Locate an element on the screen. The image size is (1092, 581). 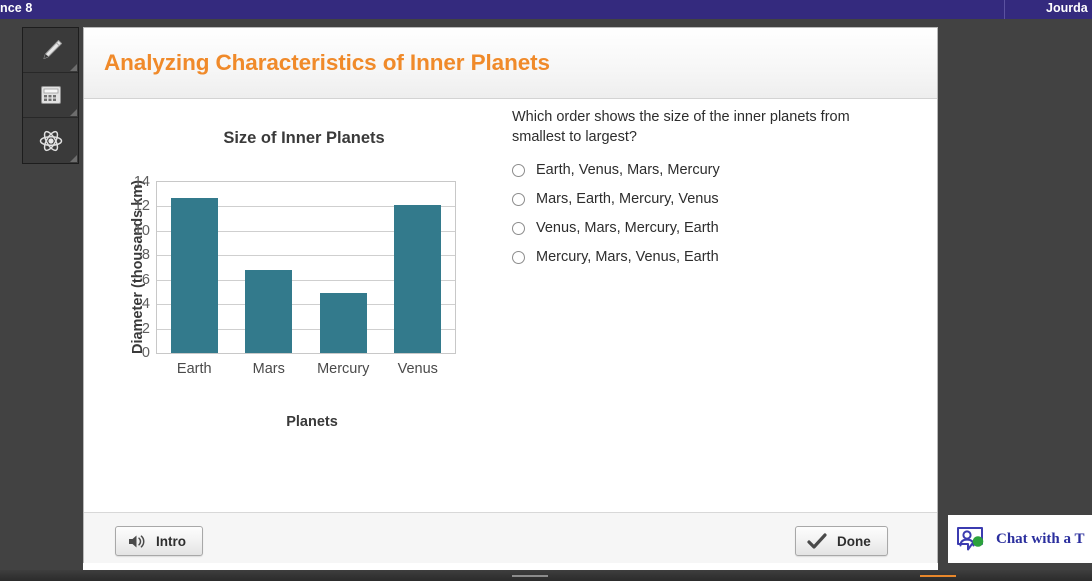
tool-rail is located at coordinates (50, 95).